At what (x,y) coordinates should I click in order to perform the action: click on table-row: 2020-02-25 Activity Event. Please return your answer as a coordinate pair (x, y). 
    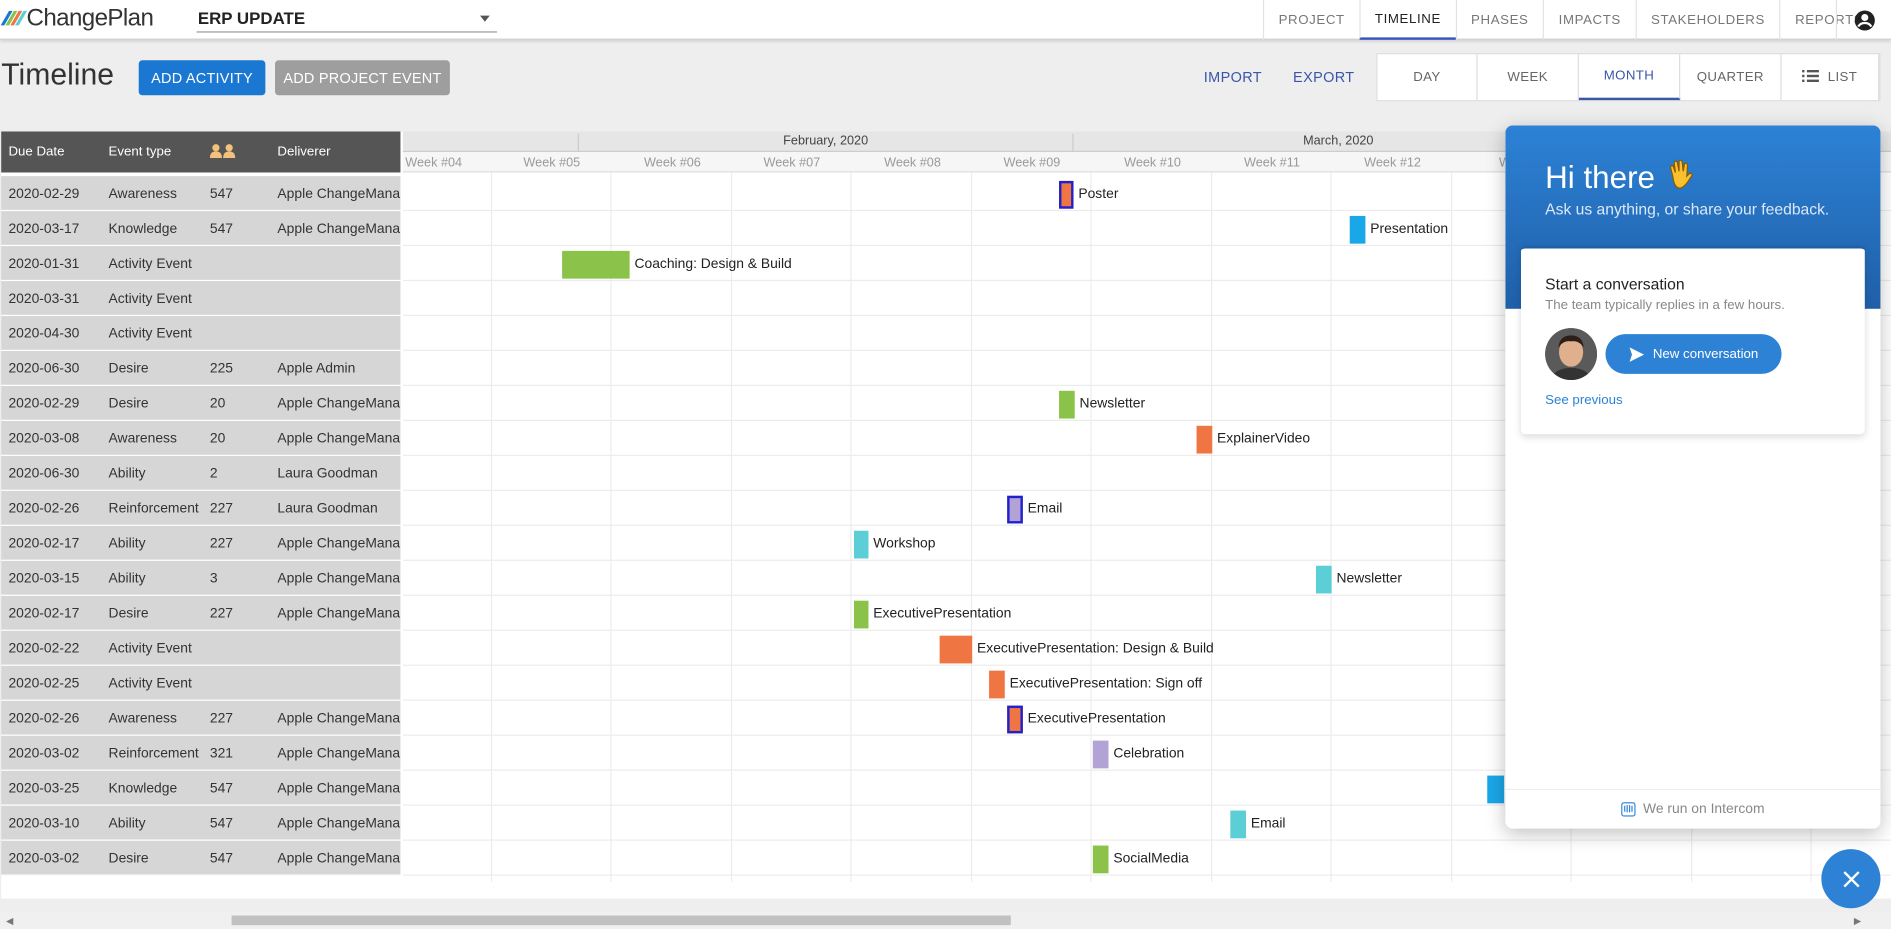
    Looking at the image, I should click on (201, 683).